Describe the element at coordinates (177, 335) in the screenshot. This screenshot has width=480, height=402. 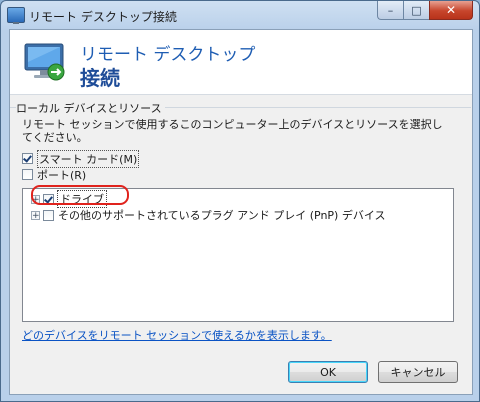
I see `device-info-link: どのデバイスをリモート セッションで使えるかを表示します。` at that location.